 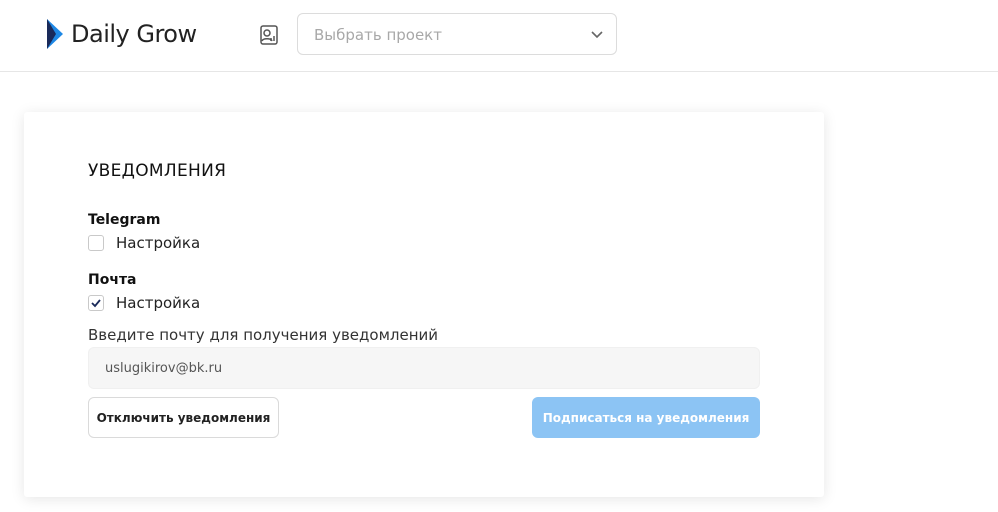 I want to click on logo: Daily Grow, so click(x=122, y=34).